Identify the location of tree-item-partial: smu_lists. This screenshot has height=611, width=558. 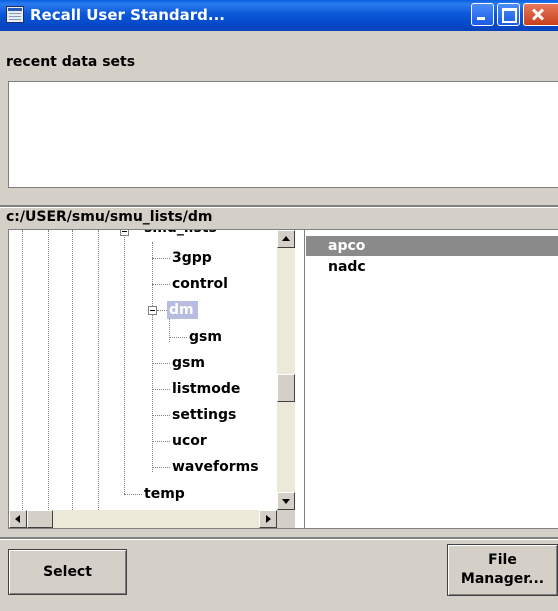
(180, 233).